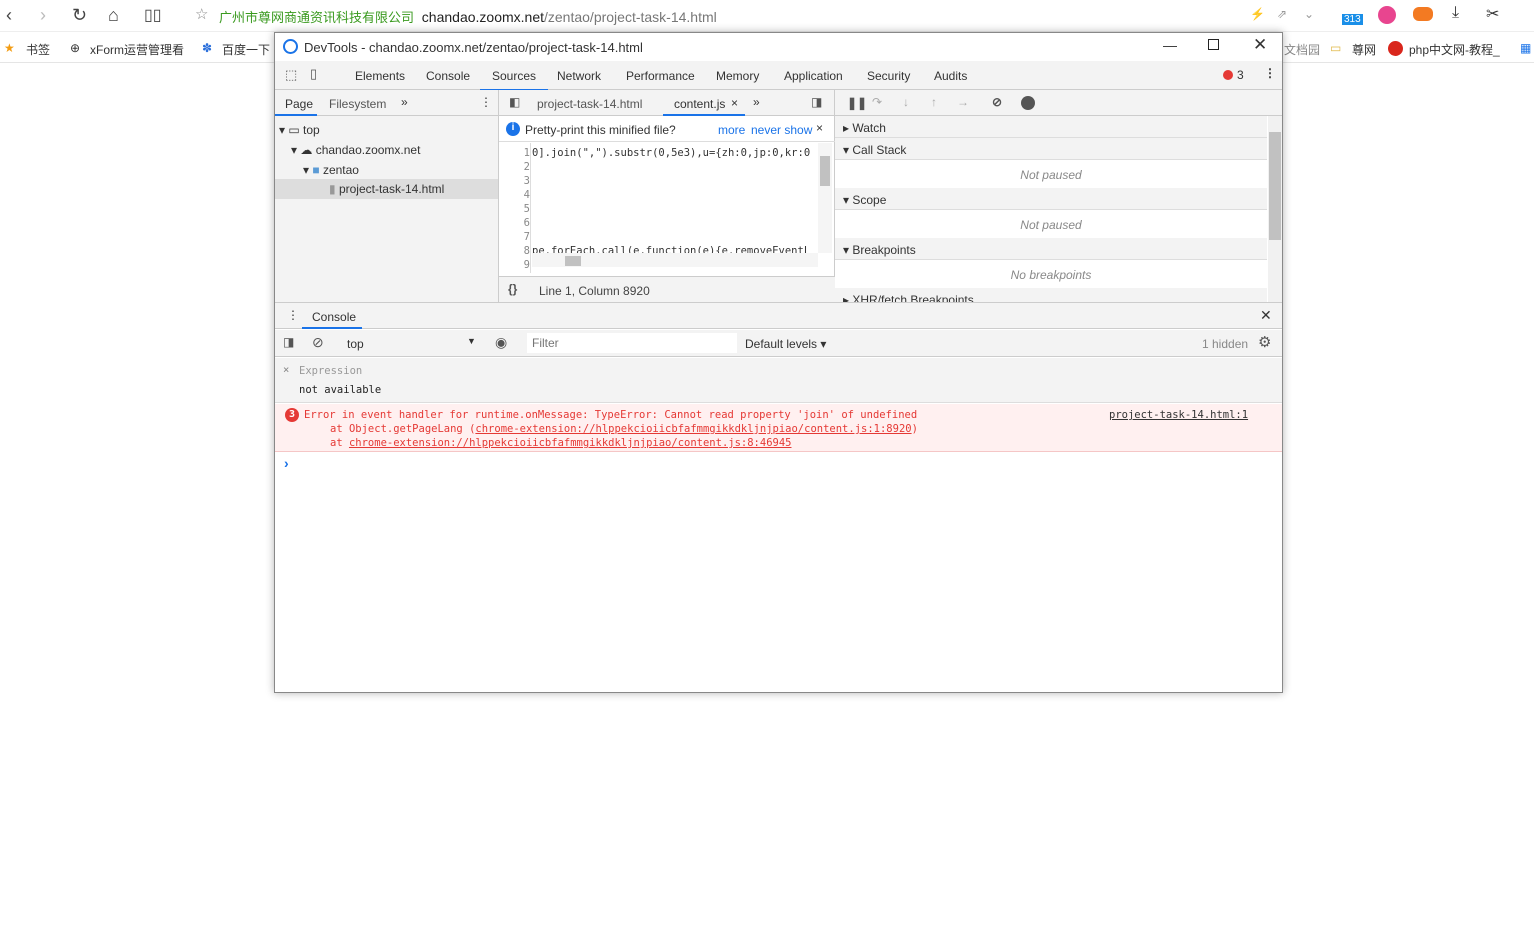 The image size is (1534, 945). I want to click on home-icon: ⌂, so click(113, 15).